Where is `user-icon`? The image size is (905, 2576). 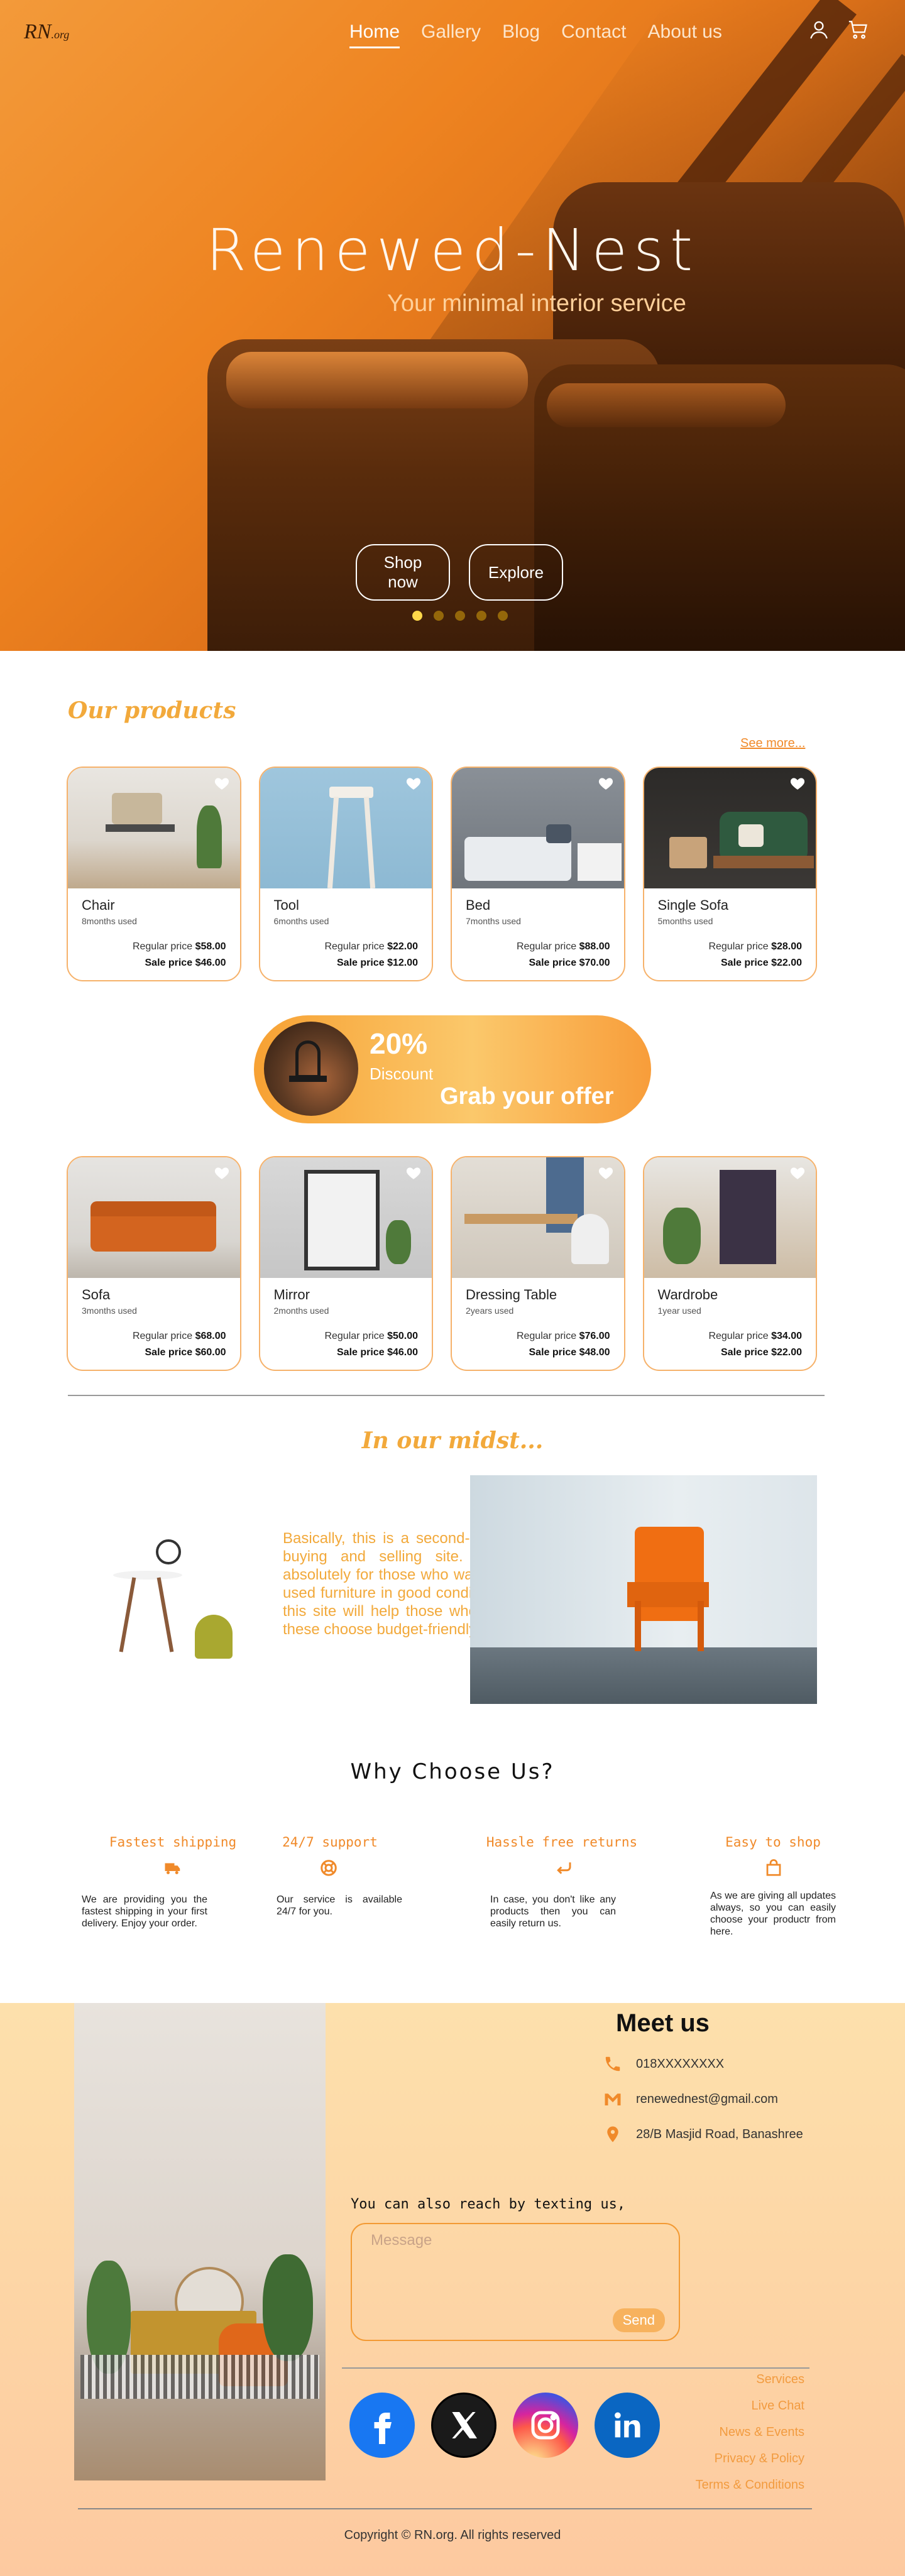 user-icon is located at coordinates (819, 29).